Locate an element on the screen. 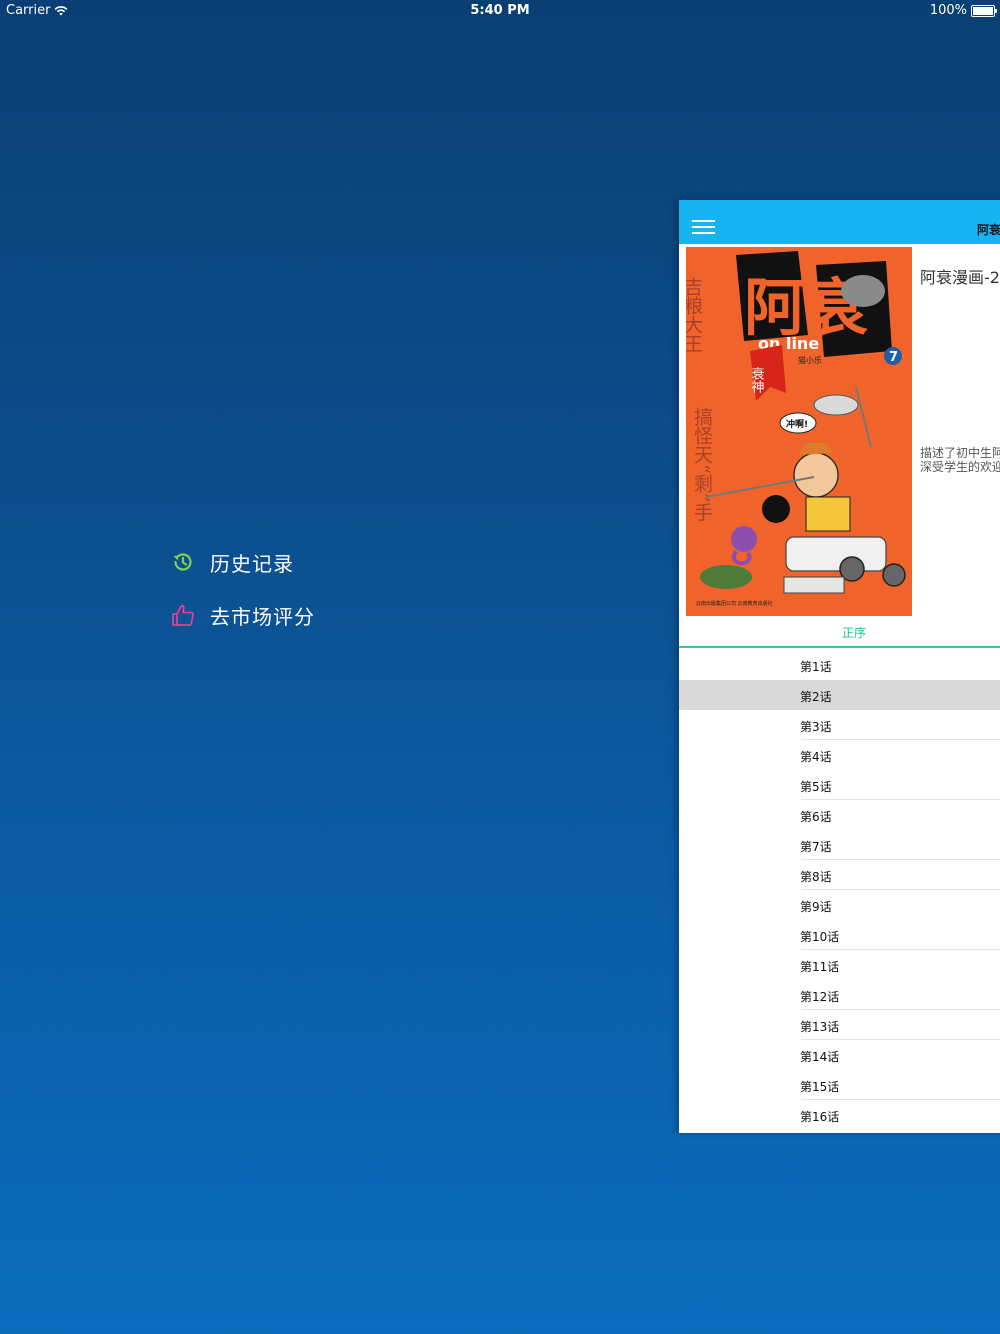  side-menu: 历史记录 去市场评分 is located at coordinates (242, 598).